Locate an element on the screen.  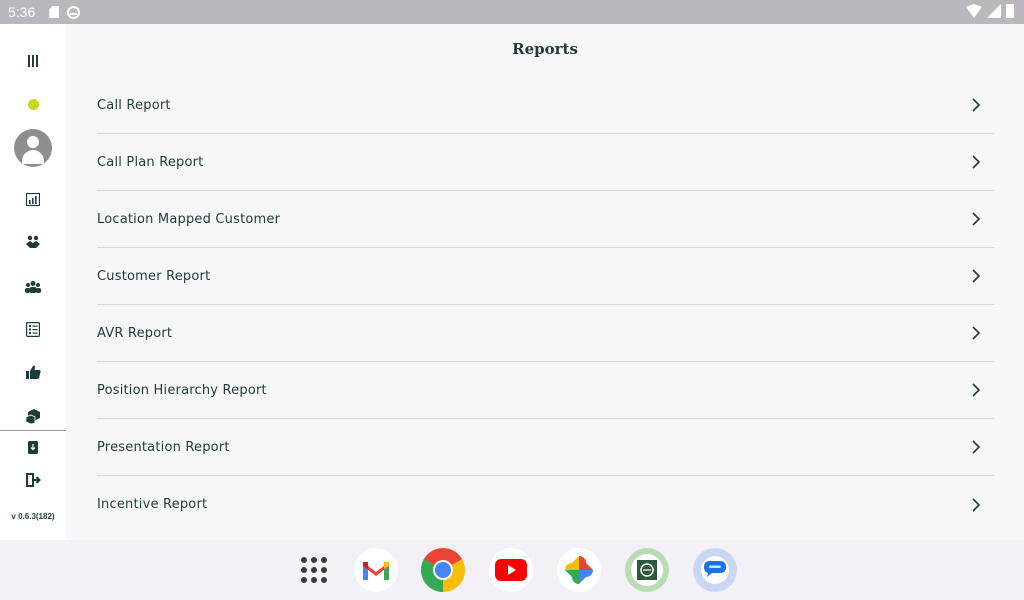
report-label: Incentive Report is located at coordinates (152, 504).